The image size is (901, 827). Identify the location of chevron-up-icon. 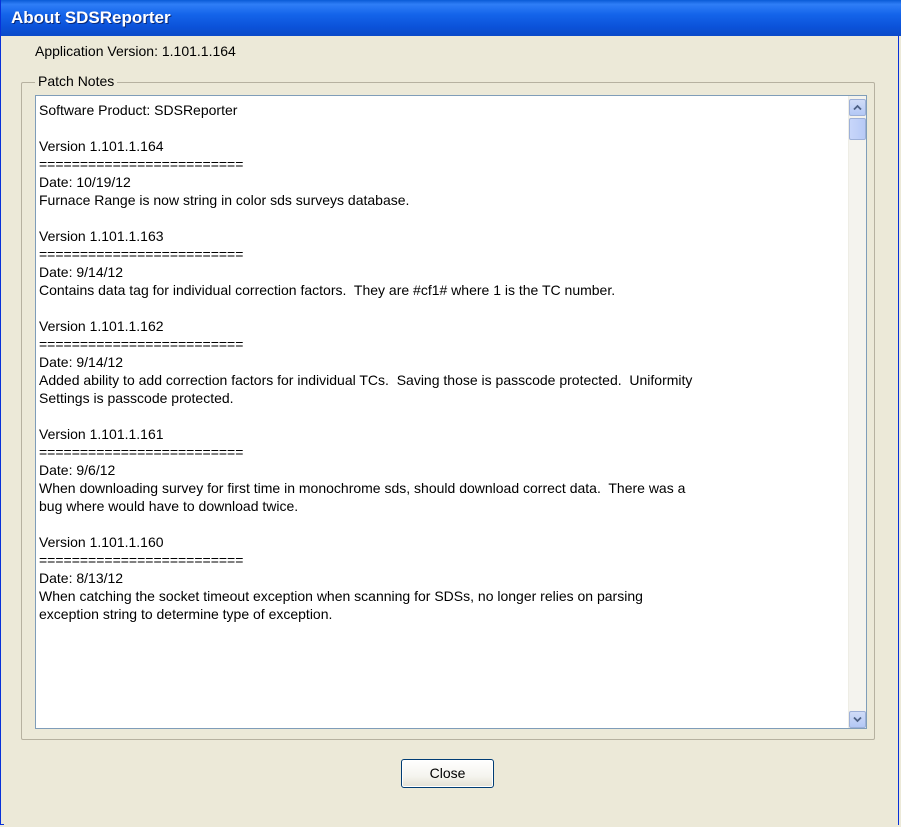
(857, 107).